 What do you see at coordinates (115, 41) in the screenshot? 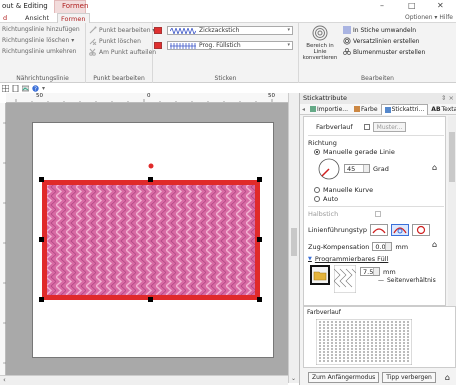
I see `delete-point-button: Punkt löschen` at bounding box center [115, 41].